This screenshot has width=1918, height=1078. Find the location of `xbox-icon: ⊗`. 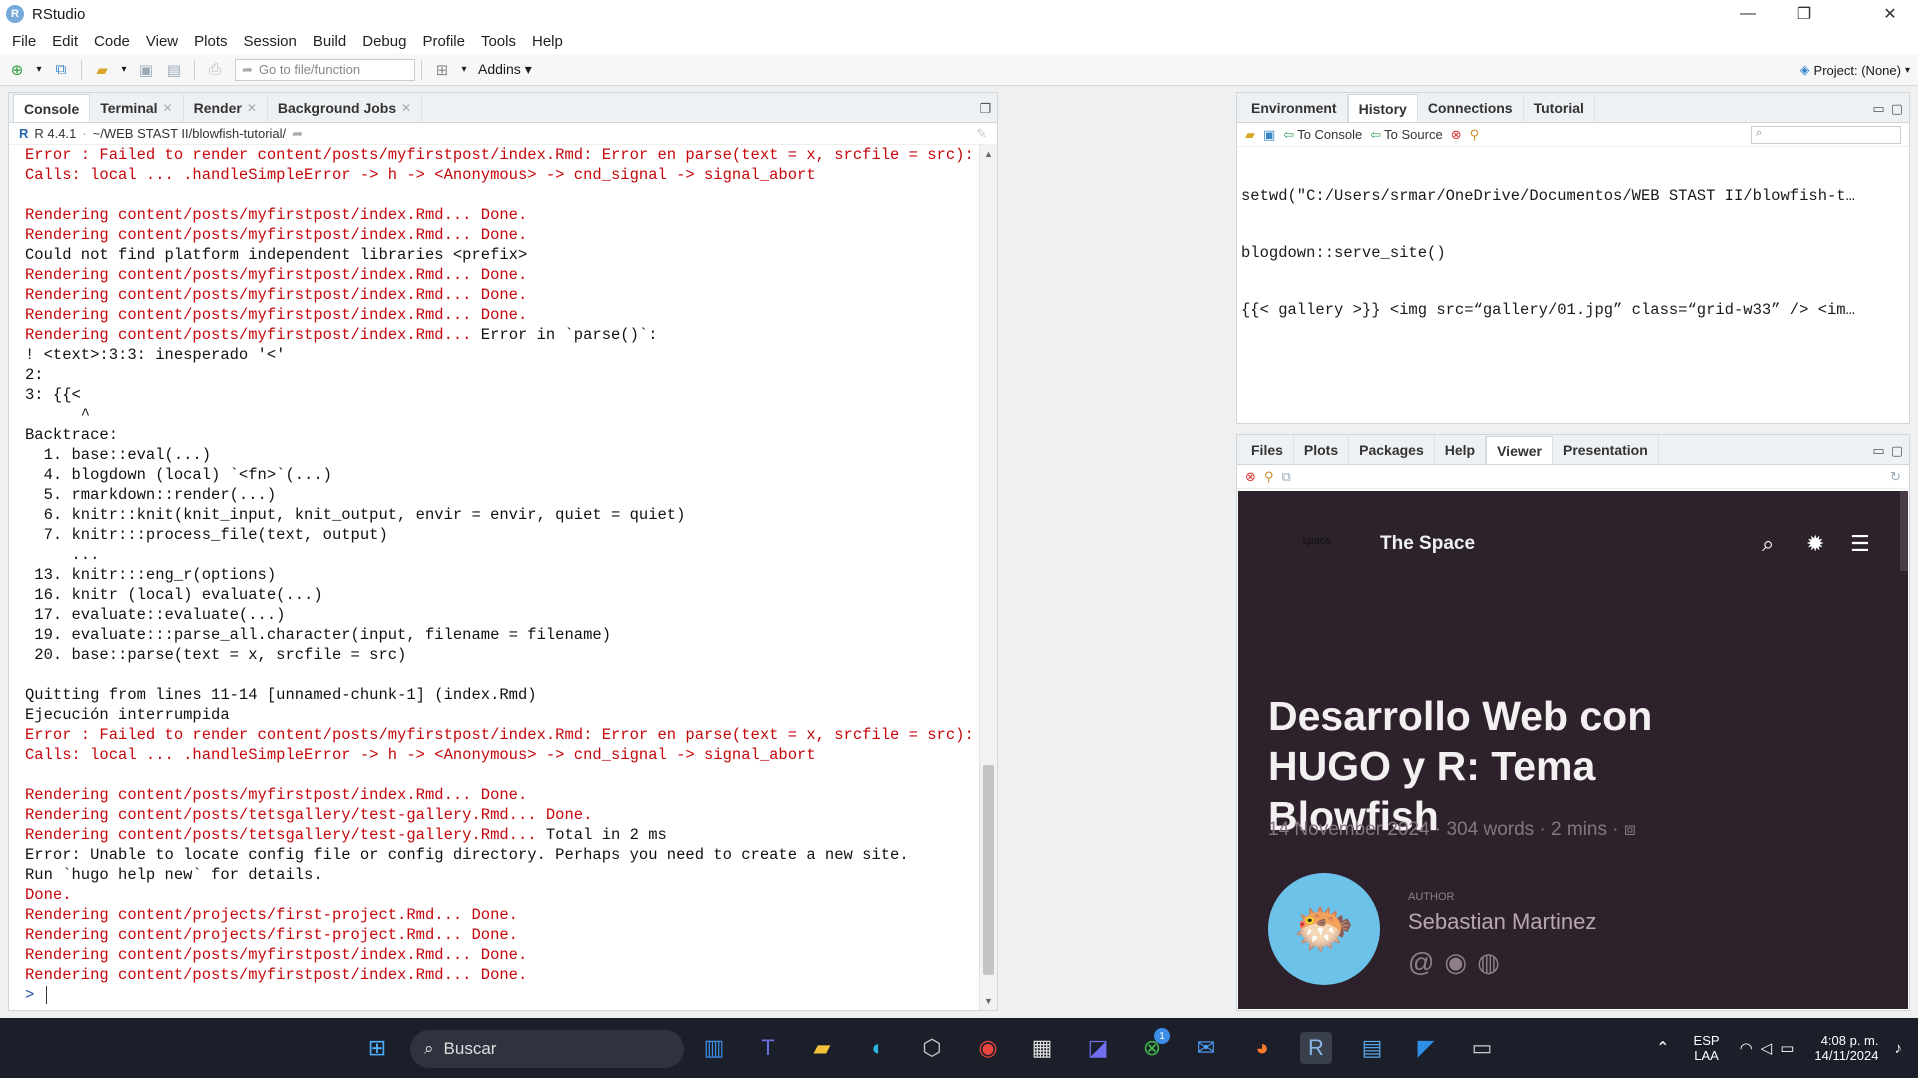

xbox-icon: ⊗ is located at coordinates (1152, 1048).